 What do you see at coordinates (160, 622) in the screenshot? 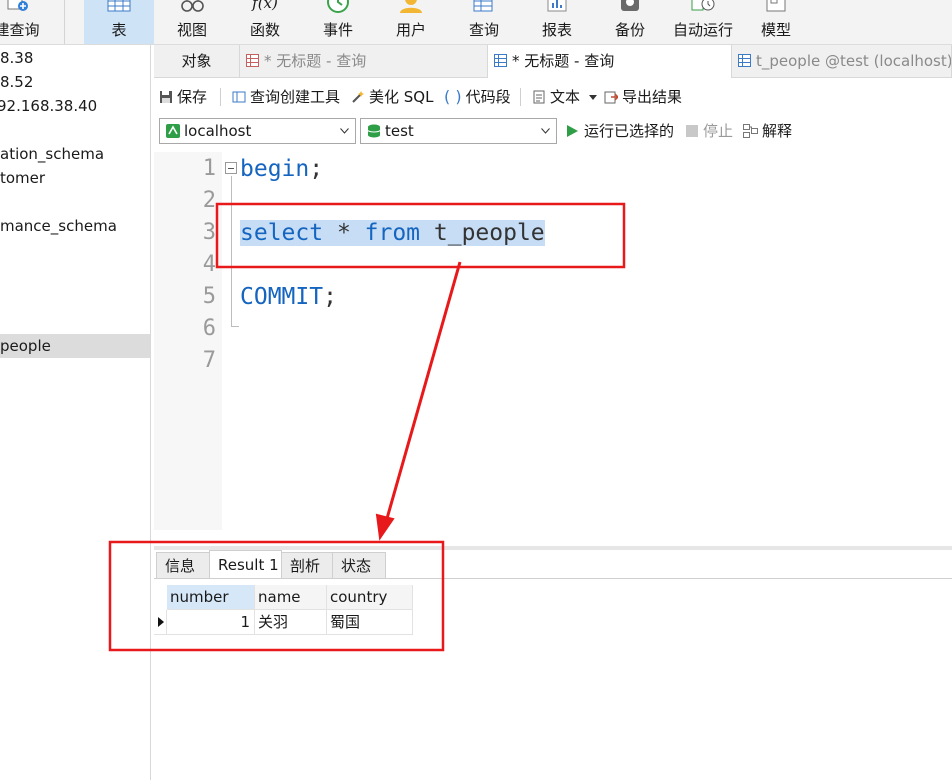
I see `current-row-marker-icon` at bounding box center [160, 622].